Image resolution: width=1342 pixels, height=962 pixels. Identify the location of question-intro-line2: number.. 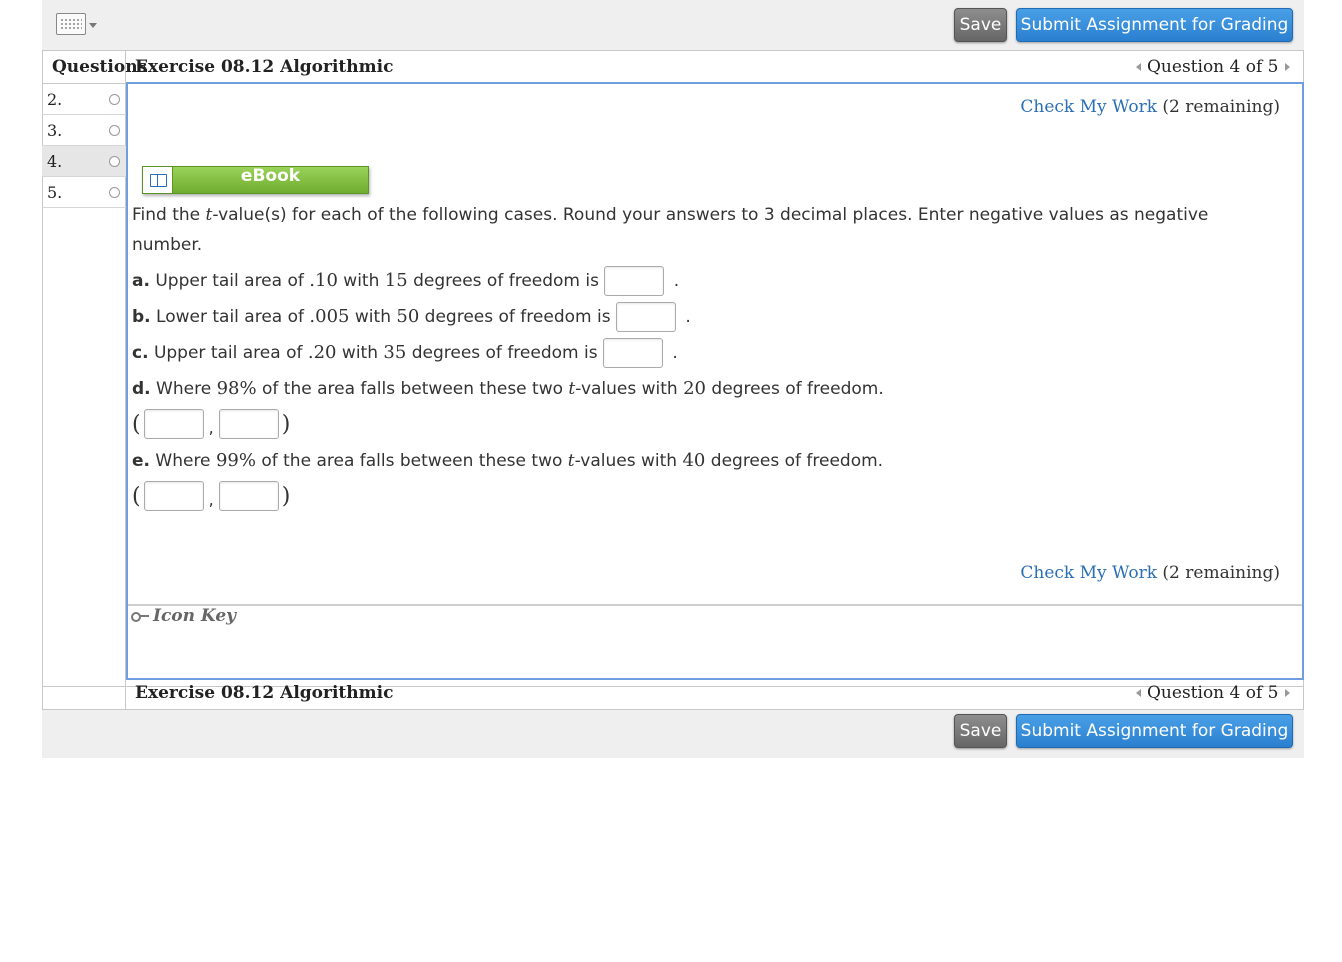
(167, 245).